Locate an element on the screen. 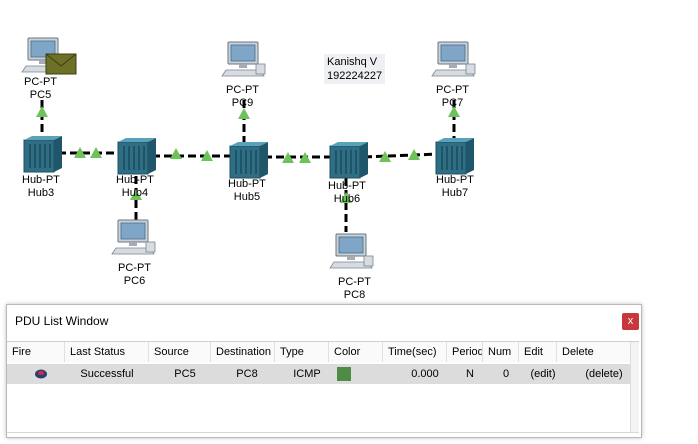 Image resolution: width=698 pixels, height=444 pixels. cell-color-swatch is located at coordinates (344, 374).